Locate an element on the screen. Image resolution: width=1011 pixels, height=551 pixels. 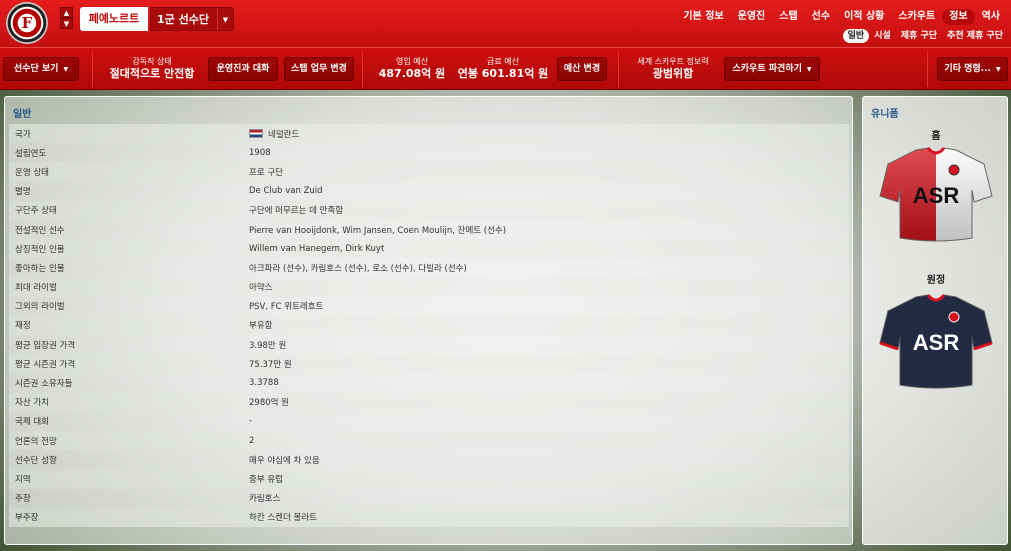
squad-view-button: 선수단 보기 ▼ is located at coordinates (41, 69).